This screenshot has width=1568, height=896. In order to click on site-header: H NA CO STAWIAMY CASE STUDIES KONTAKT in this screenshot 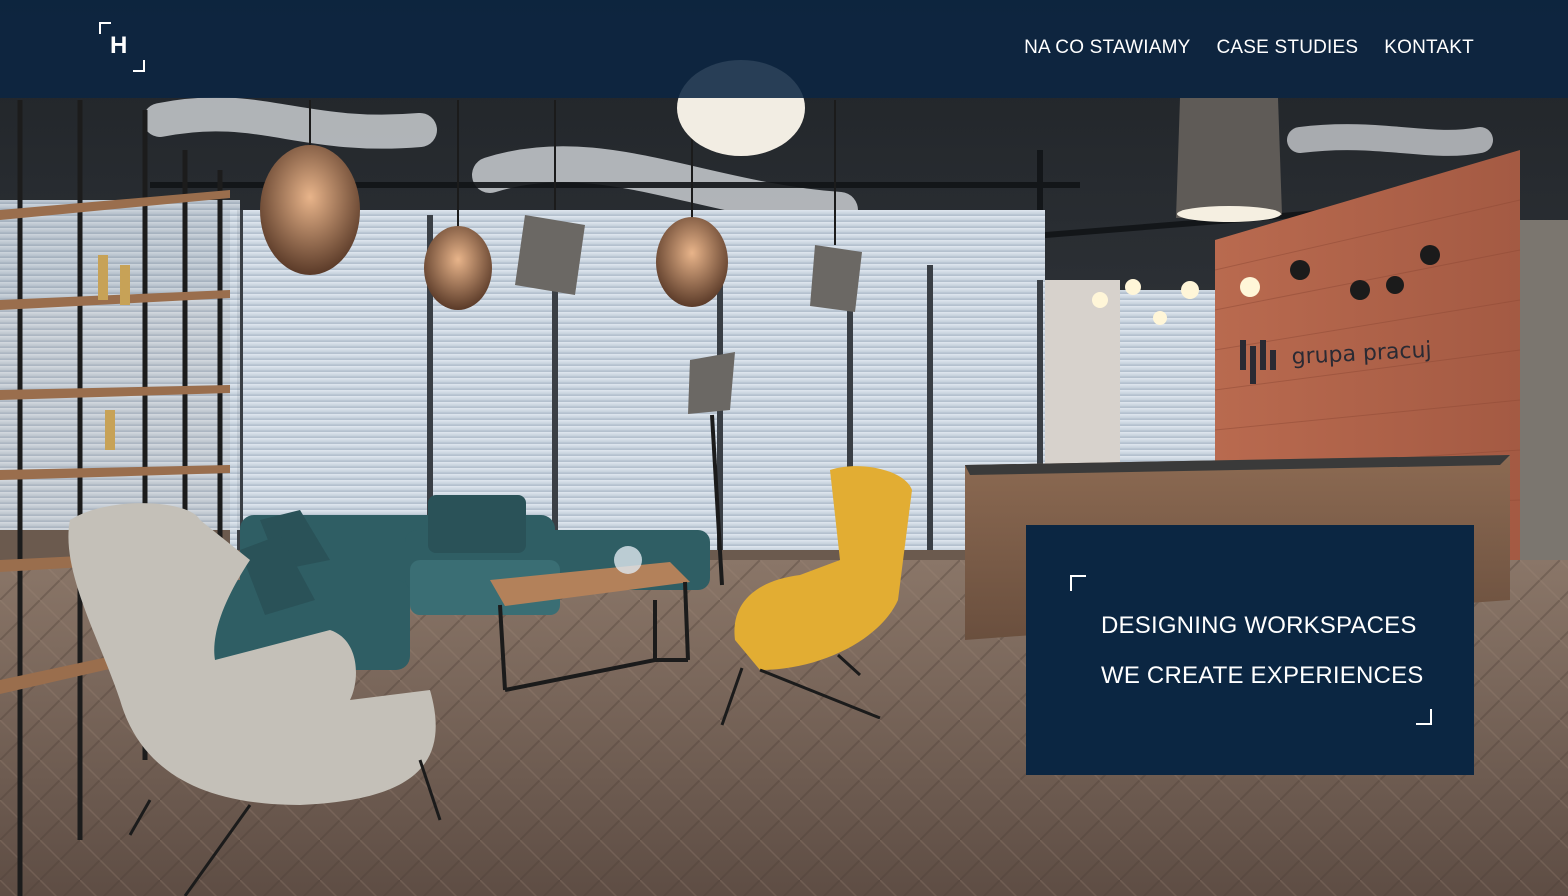, I will do `click(784, 49)`.